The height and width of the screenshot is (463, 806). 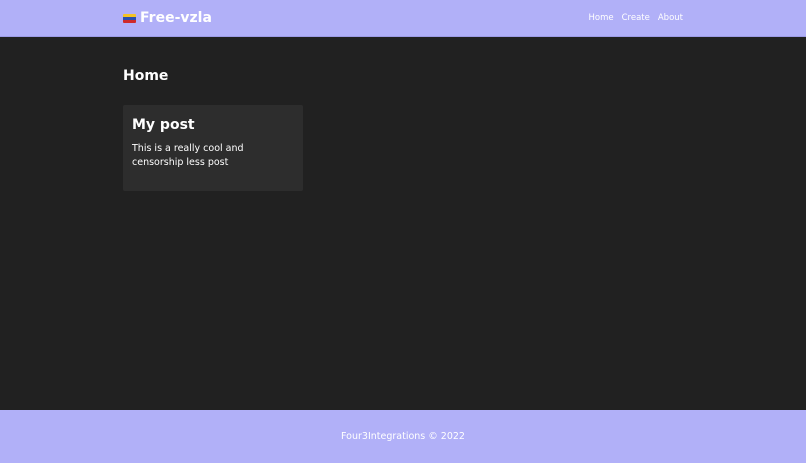 What do you see at coordinates (146, 76) in the screenshot?
I see `page-title: Home` at bounding box center [146, 76].